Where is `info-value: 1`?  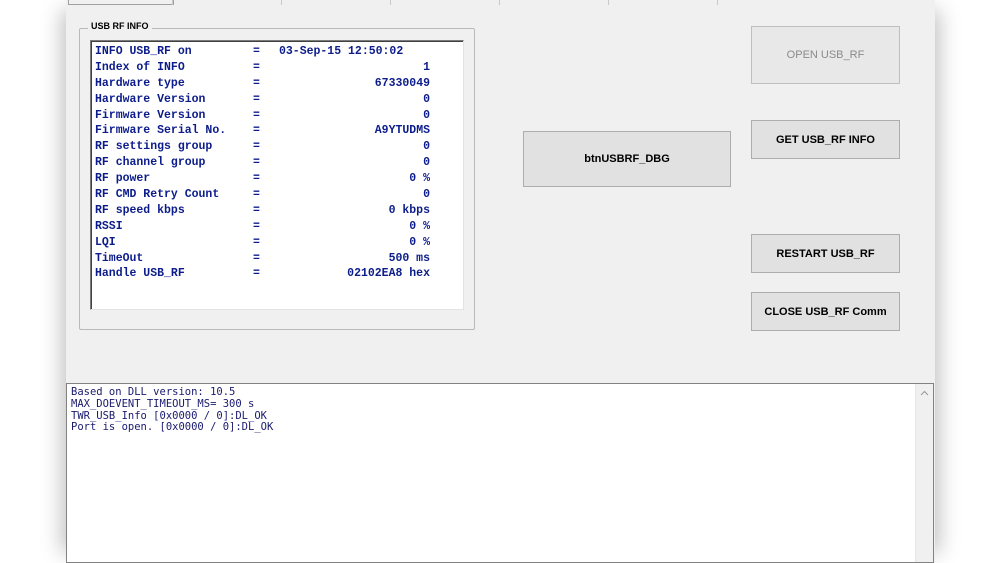
info-value: 1 is located at coordinates (426, 67).